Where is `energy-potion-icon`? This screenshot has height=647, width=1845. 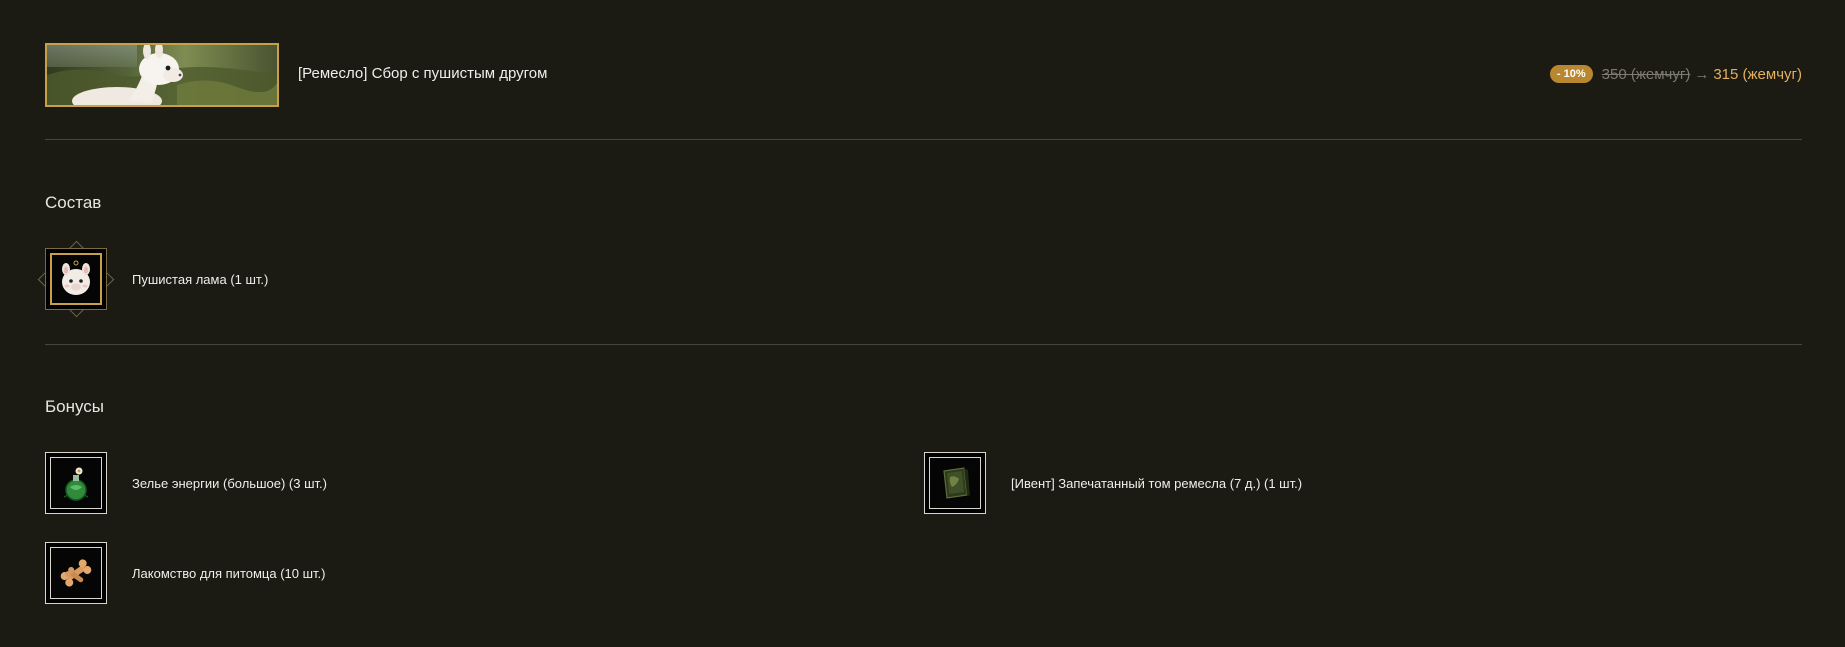
energy-potion-icon is located at coordinates (76, 483).